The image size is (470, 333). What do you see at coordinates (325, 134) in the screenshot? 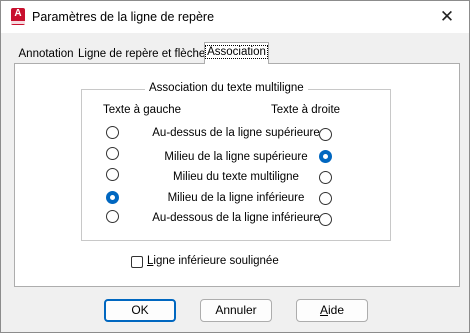
I see `right-radio-above-top-line` at bounding box center [325, 134].